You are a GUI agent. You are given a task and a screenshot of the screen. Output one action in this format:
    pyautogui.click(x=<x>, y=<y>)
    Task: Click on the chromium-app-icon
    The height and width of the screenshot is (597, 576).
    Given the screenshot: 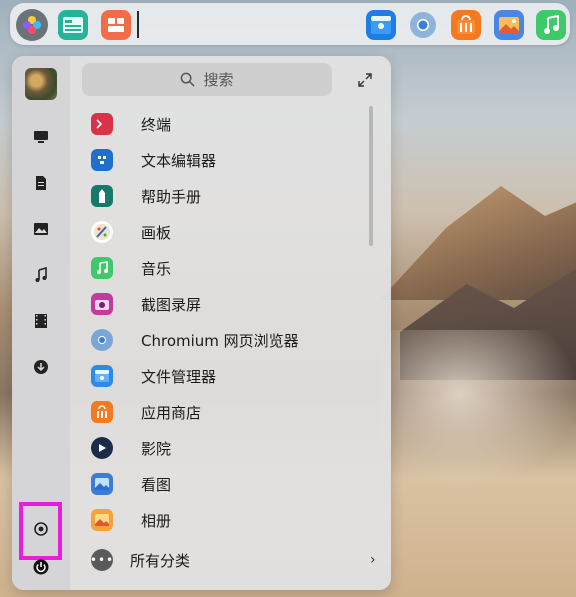 What is the action you would take?
    pyautogui.click(x=102, y=340)
    